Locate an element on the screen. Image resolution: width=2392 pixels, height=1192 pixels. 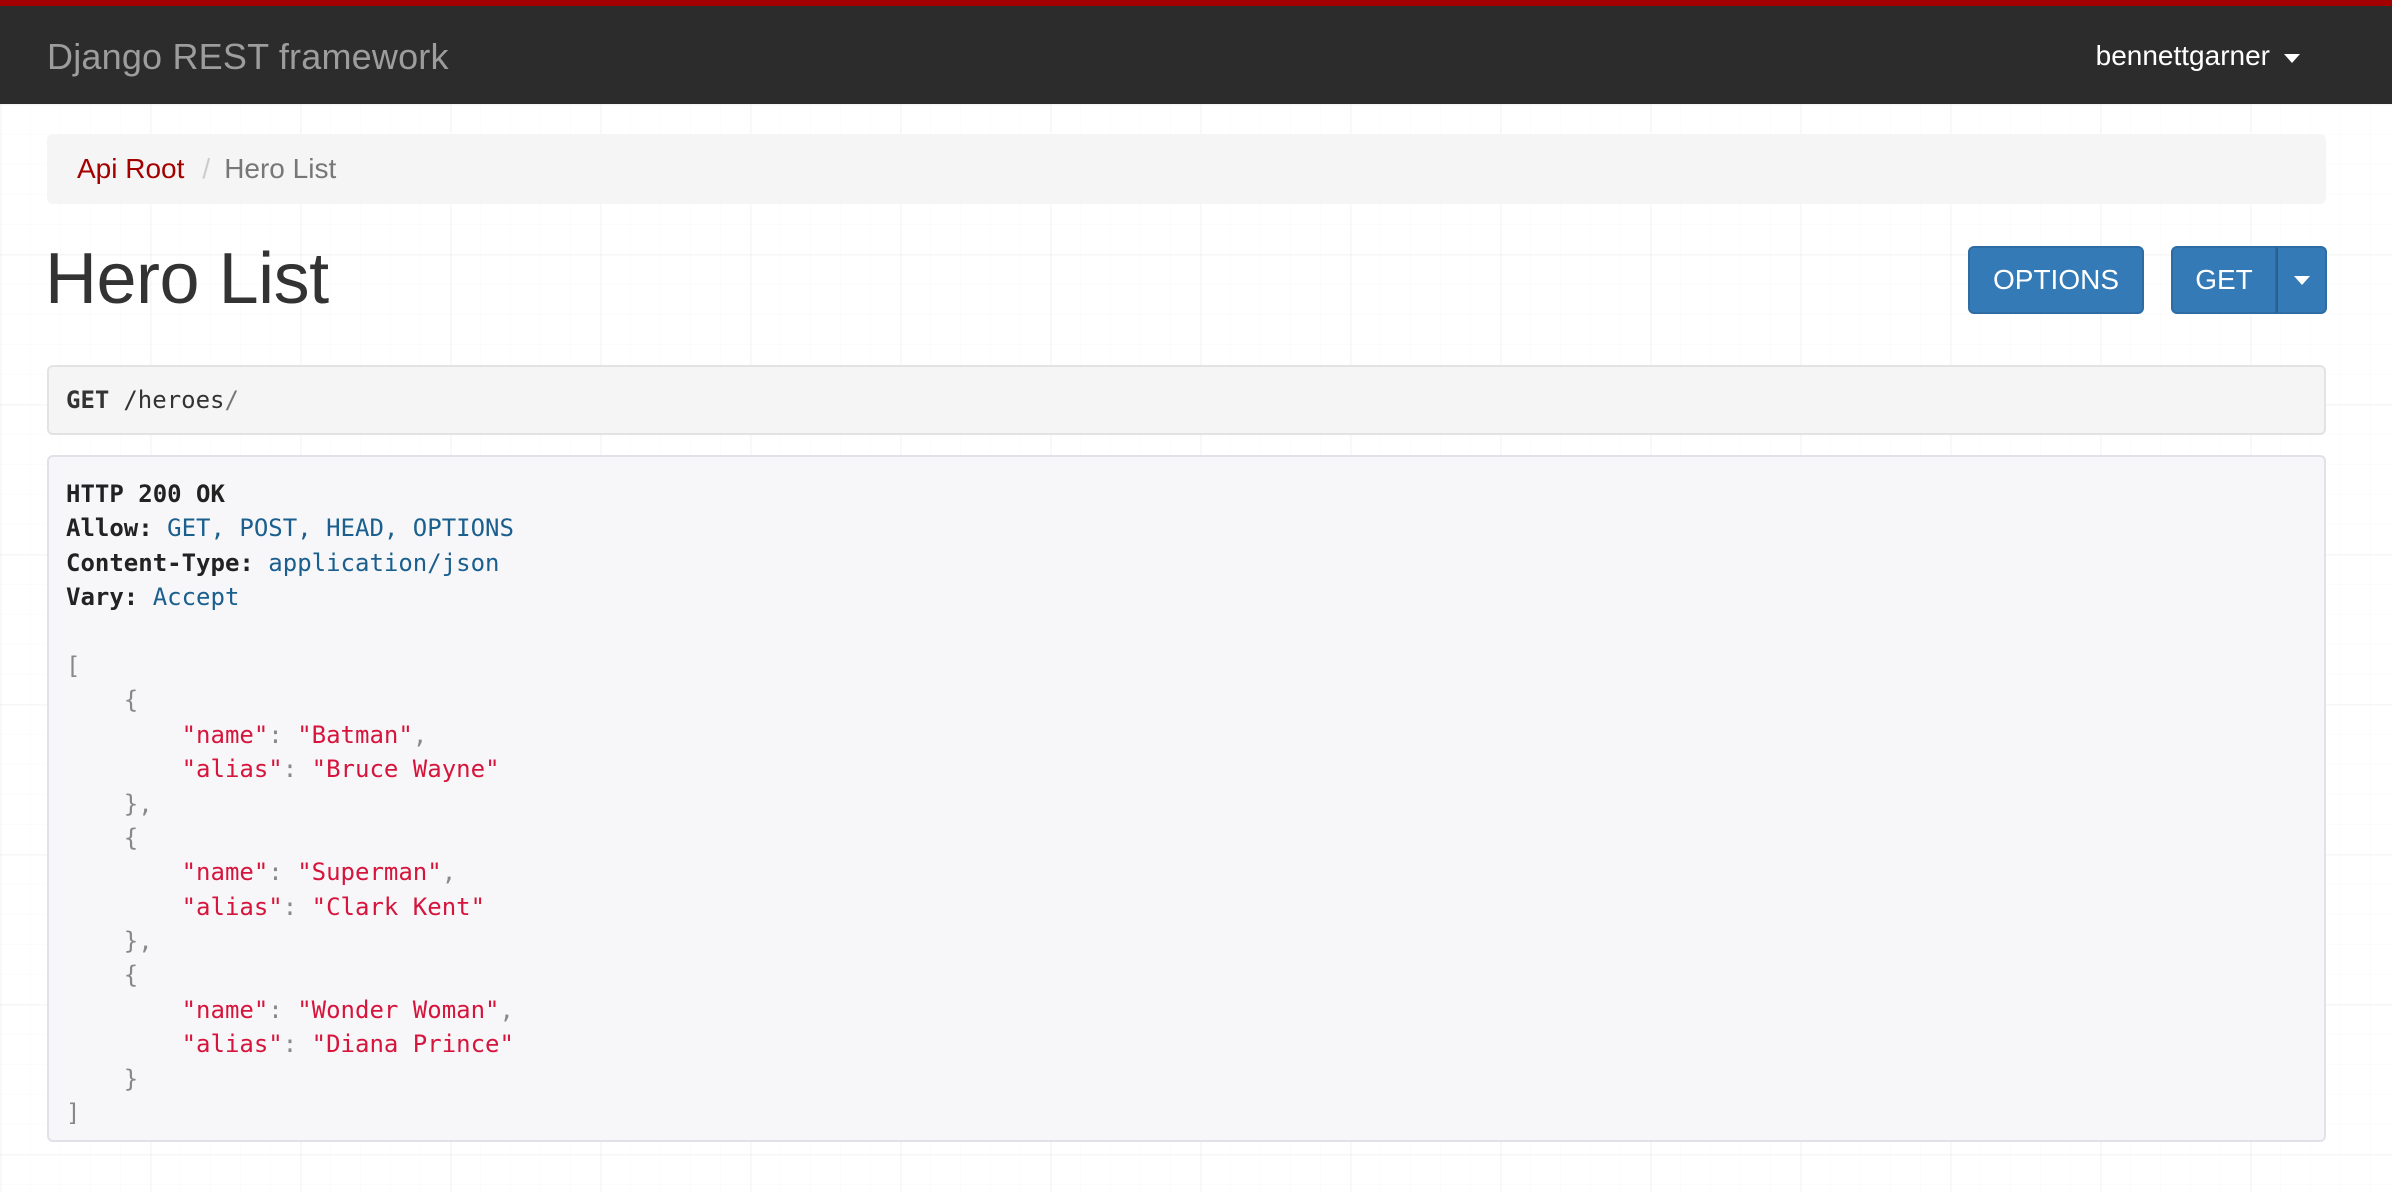
json-value-name: "Wonder Woman" is located at coordinates (398, 1009).